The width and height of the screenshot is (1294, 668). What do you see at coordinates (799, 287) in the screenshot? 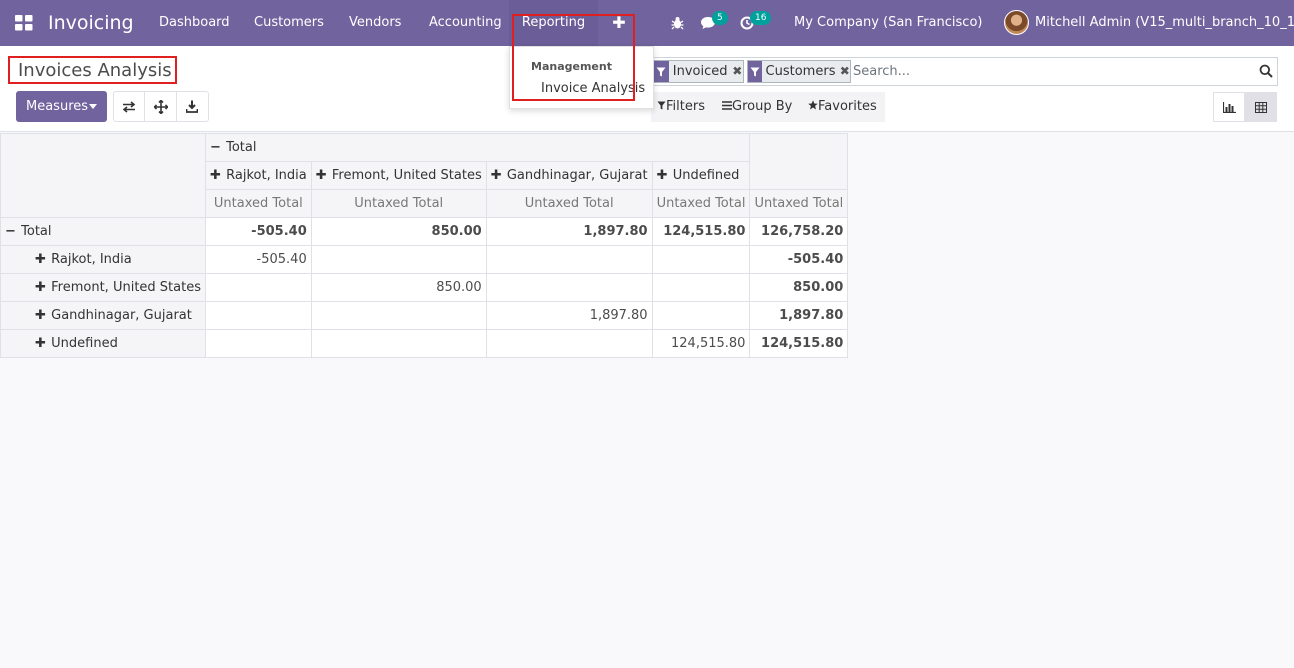
I see `cell-row-total: 850.00` at bounding box center [799, 287].